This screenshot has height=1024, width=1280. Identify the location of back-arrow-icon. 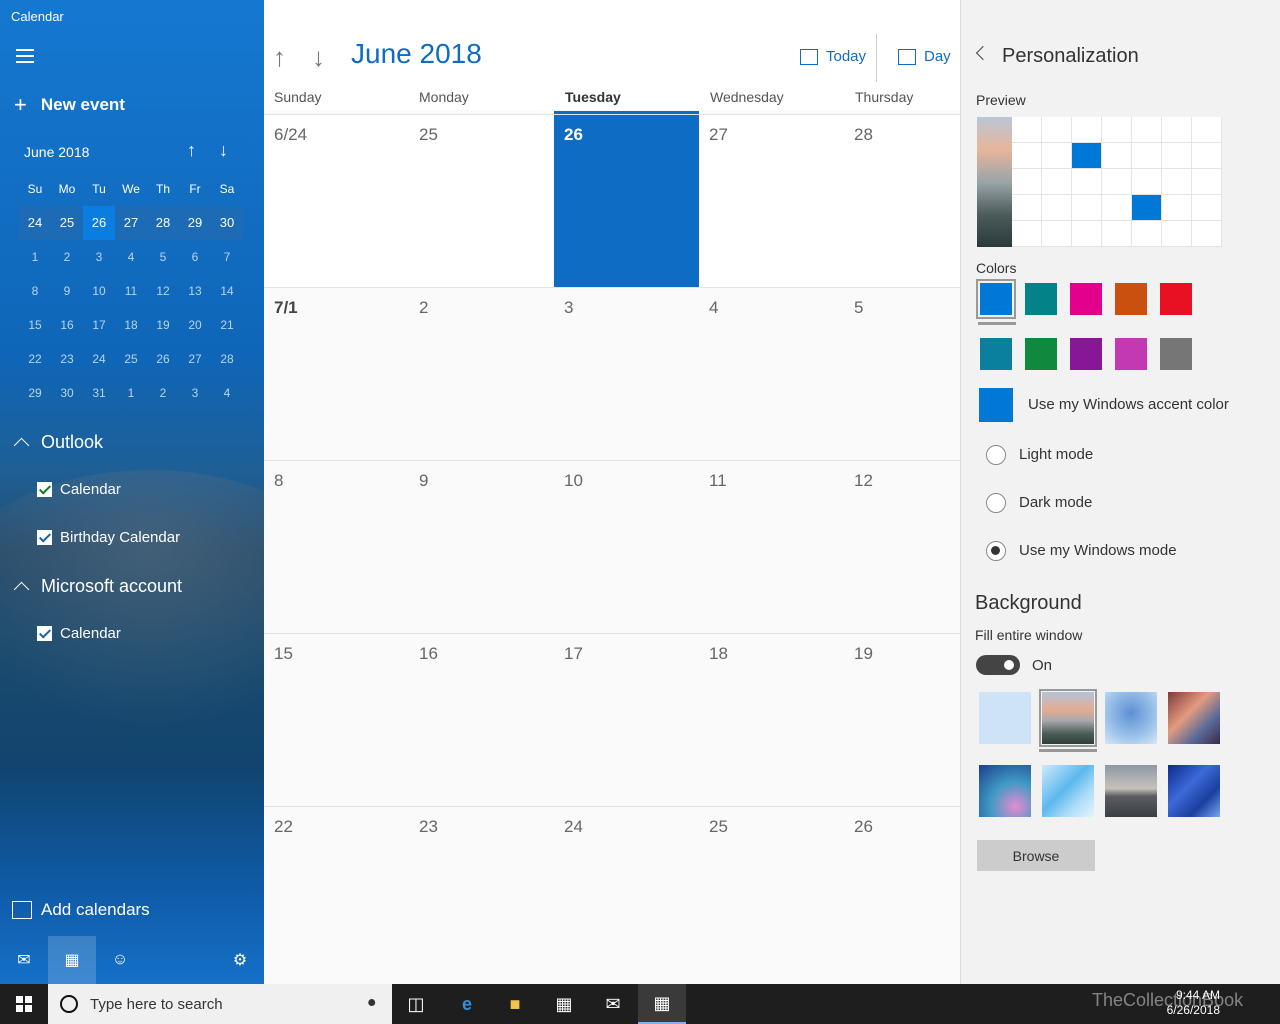
(983, 53).